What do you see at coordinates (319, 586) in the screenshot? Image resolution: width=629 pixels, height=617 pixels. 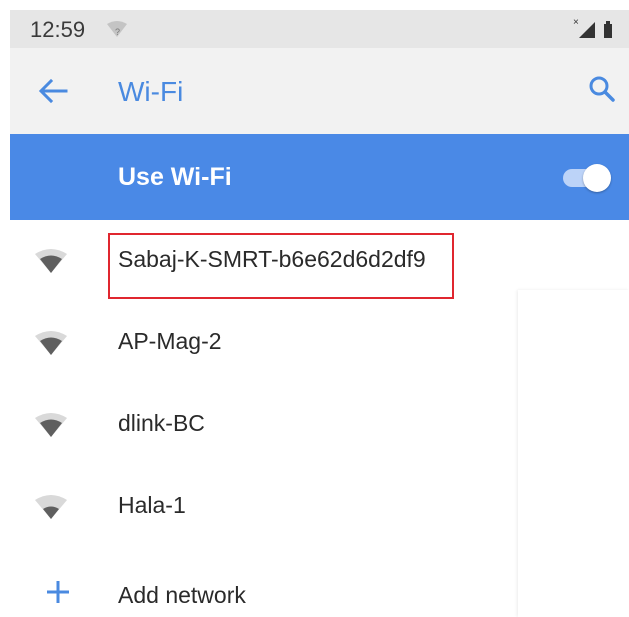 I see `add-network-row: Add network` at bounding box center [319, 586].